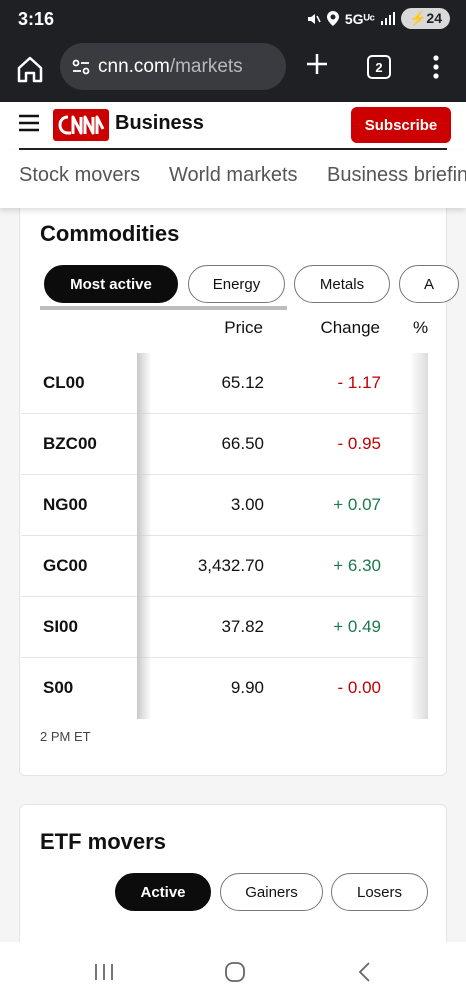  What do you see at coordinates (359, 18) in the screenshot?
I see `network-label: 5Gᵁᶜ` at bounding box center [359, 18].